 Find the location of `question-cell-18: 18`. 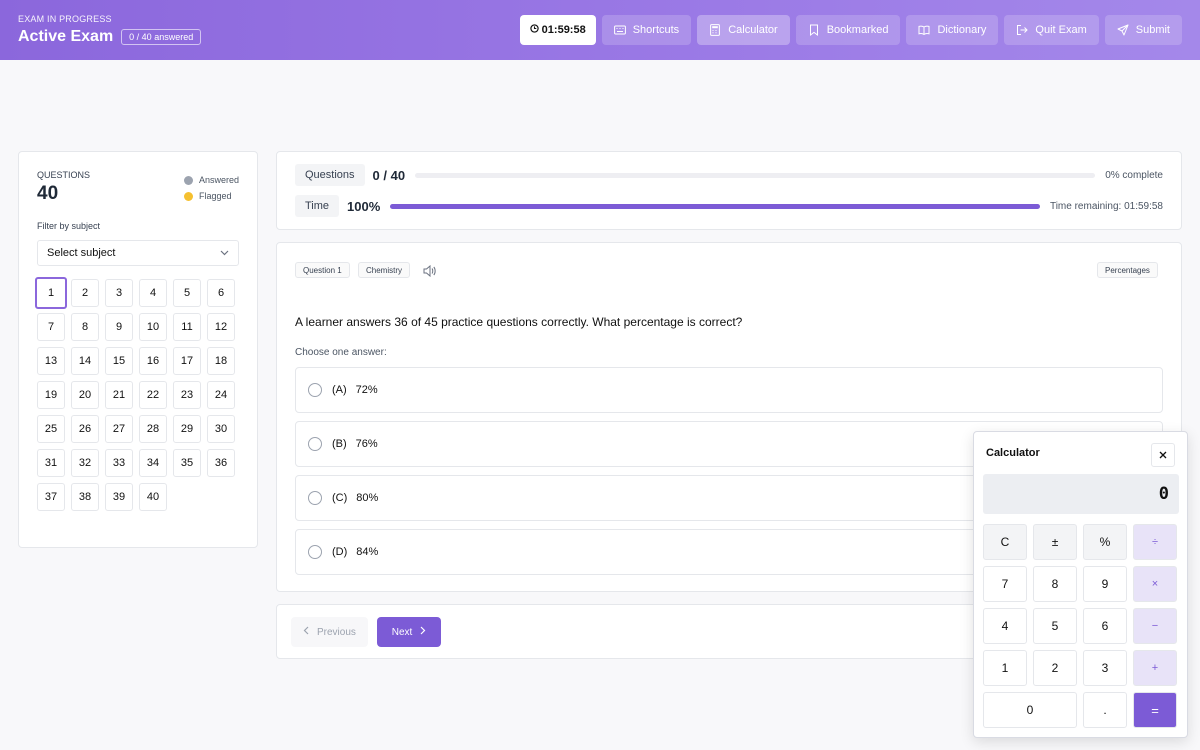

question-cell-18: 18 is located at coordinates (221, 361).